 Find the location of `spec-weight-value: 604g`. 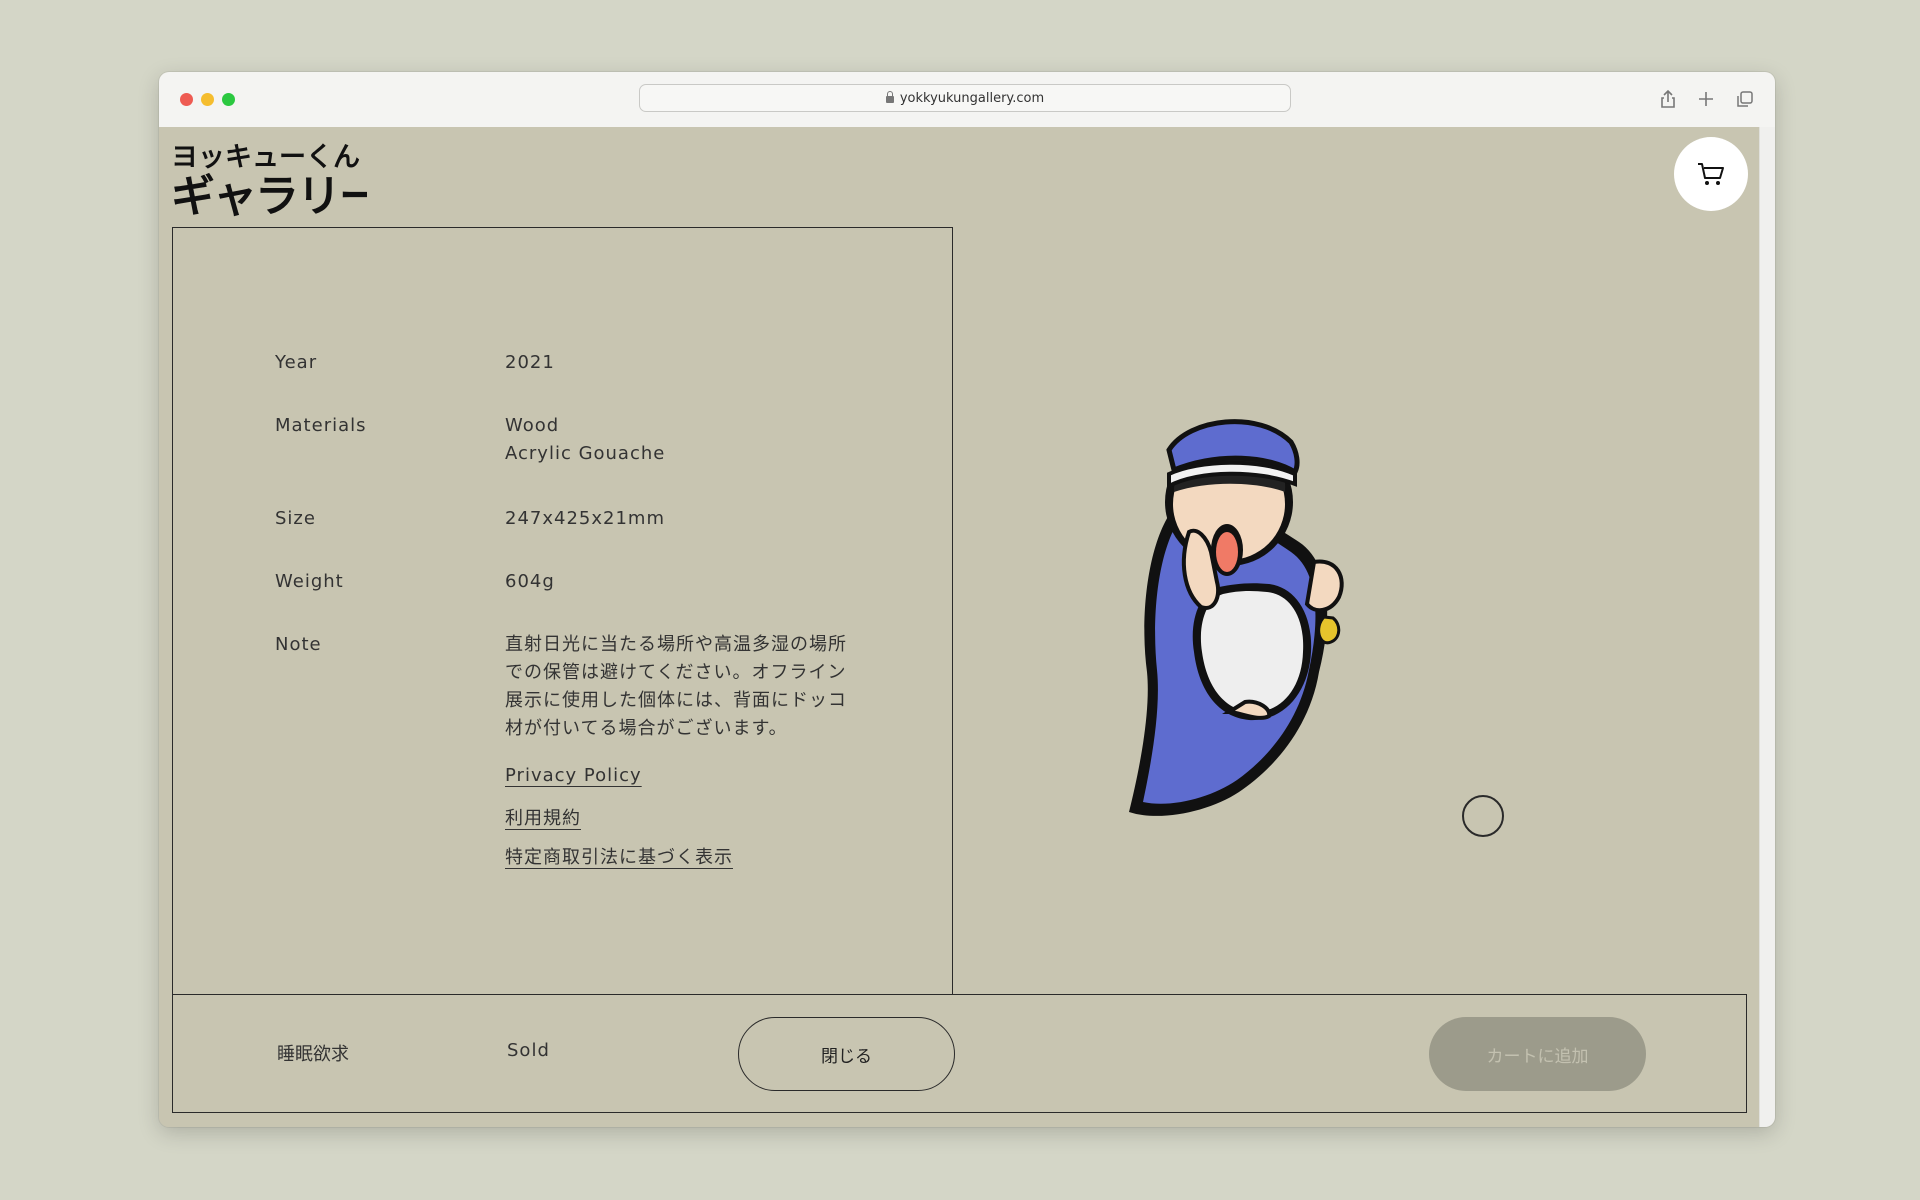

spec-weight-value: 604g is located at coordinates (530, 581).